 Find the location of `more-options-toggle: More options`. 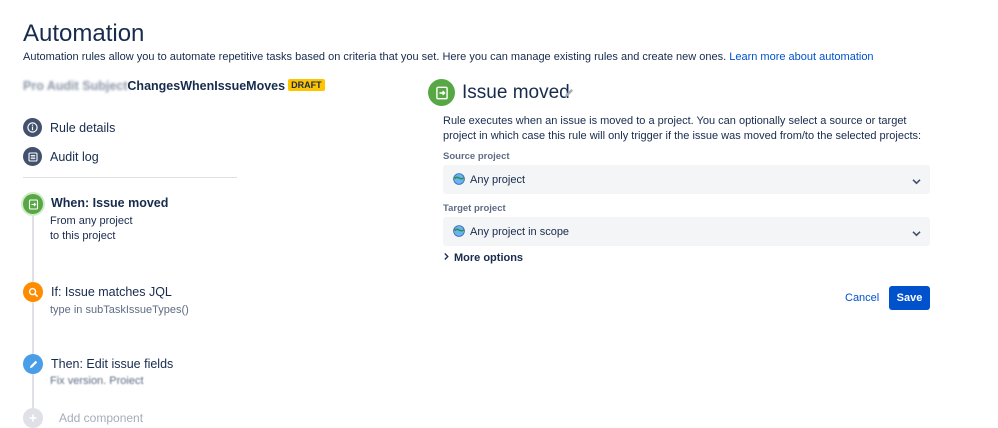

more-options-toggle: More options is located at coordinates (483, 258).